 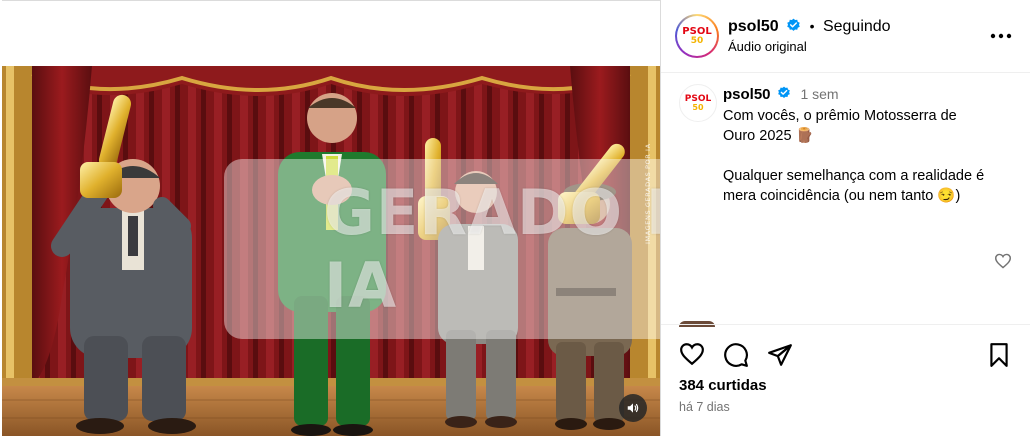 I want to click on caption-time: 1 sem, so click(x=819, y=94).